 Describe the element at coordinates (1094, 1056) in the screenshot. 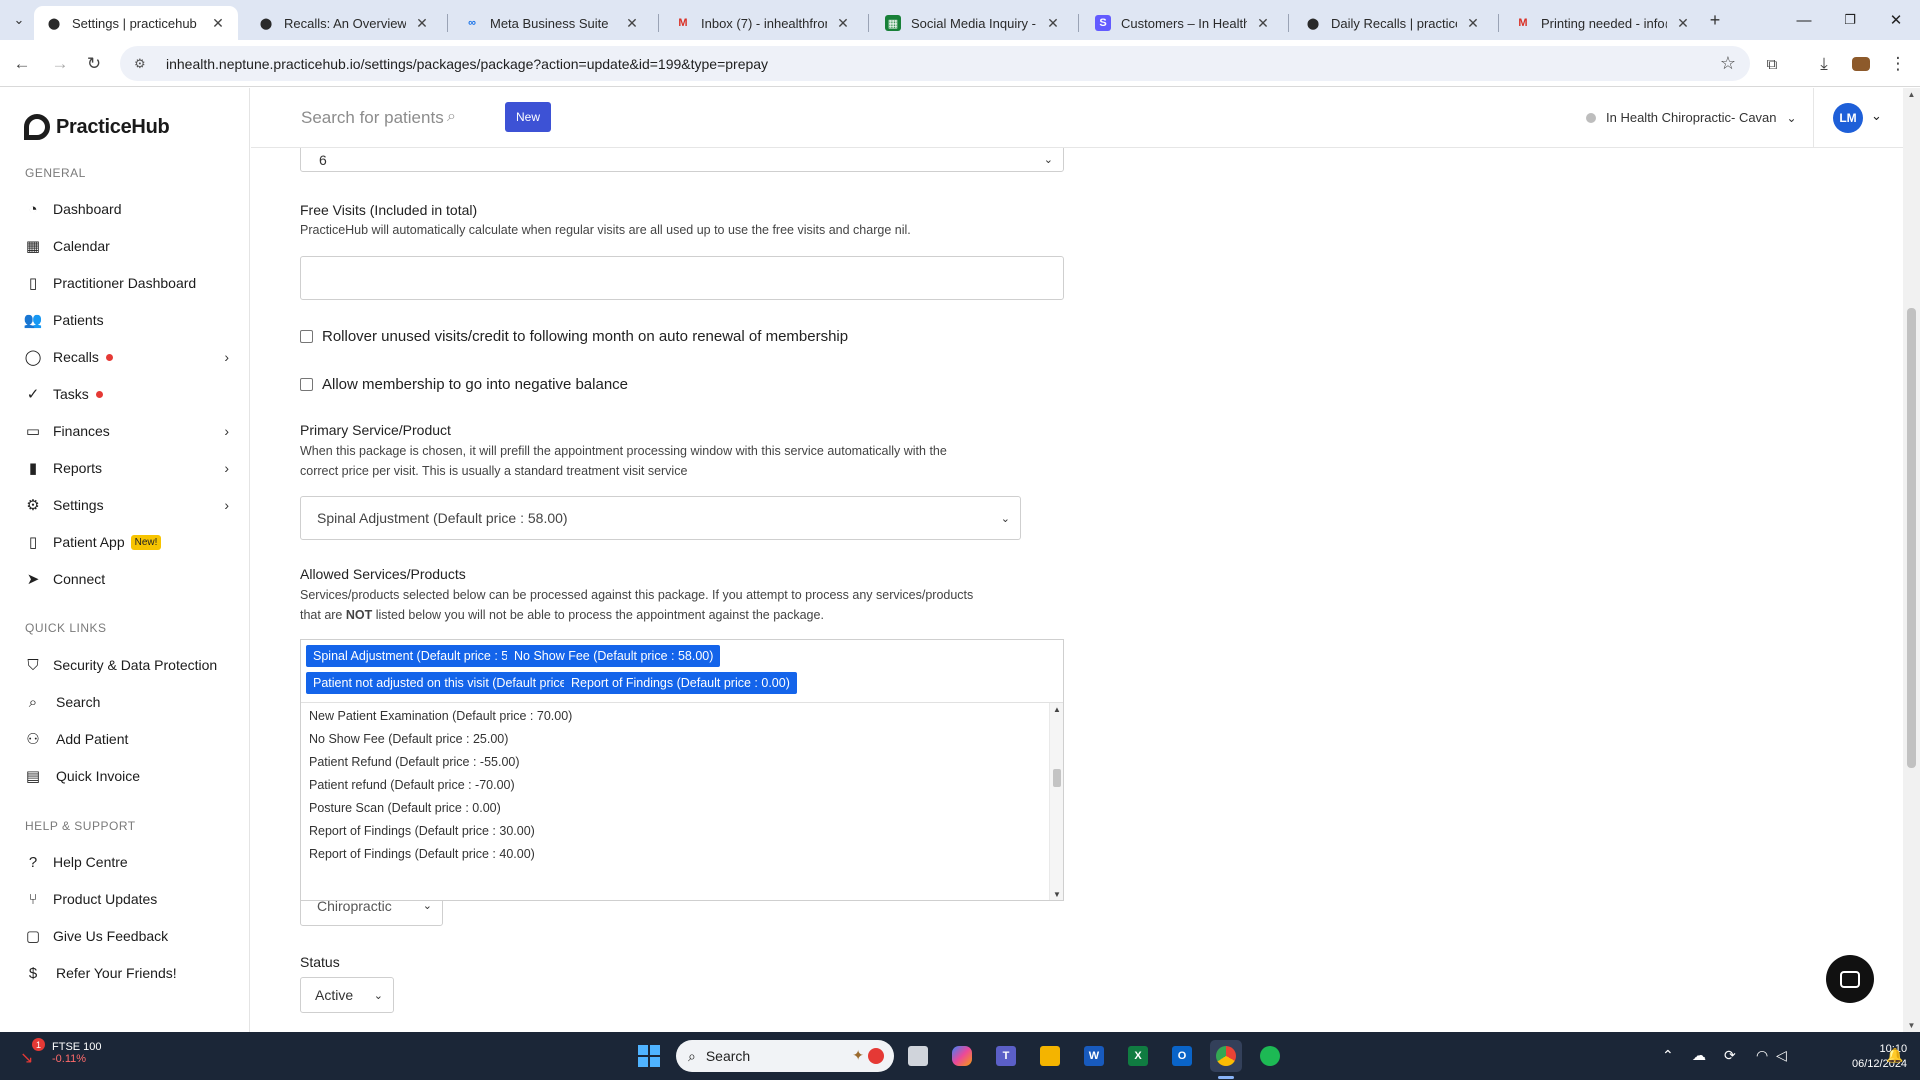

I see `word-icon: W` at that location.